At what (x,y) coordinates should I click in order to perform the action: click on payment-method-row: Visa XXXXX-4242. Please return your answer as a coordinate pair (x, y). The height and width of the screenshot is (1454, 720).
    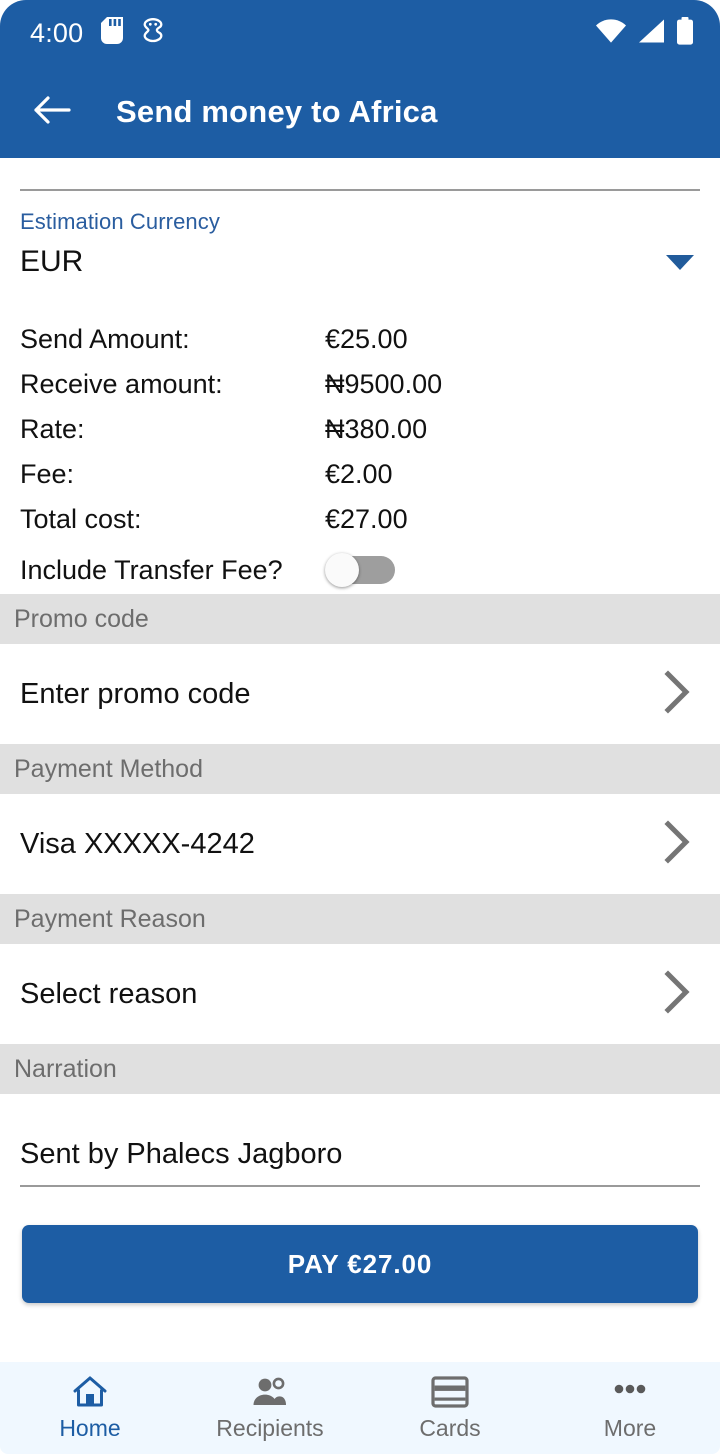
    Looking at the image, I should click on (360, 844).